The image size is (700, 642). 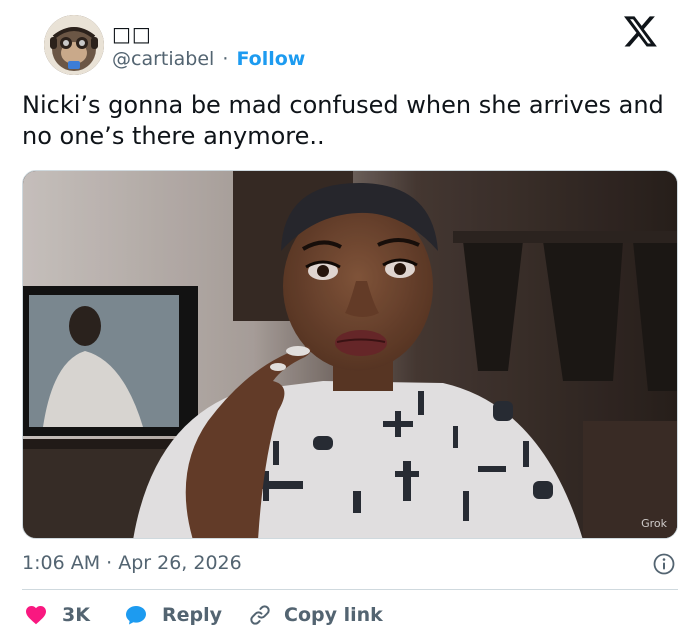 I want to click on copy-link-button: Copy link, so click(x=315, y=615).